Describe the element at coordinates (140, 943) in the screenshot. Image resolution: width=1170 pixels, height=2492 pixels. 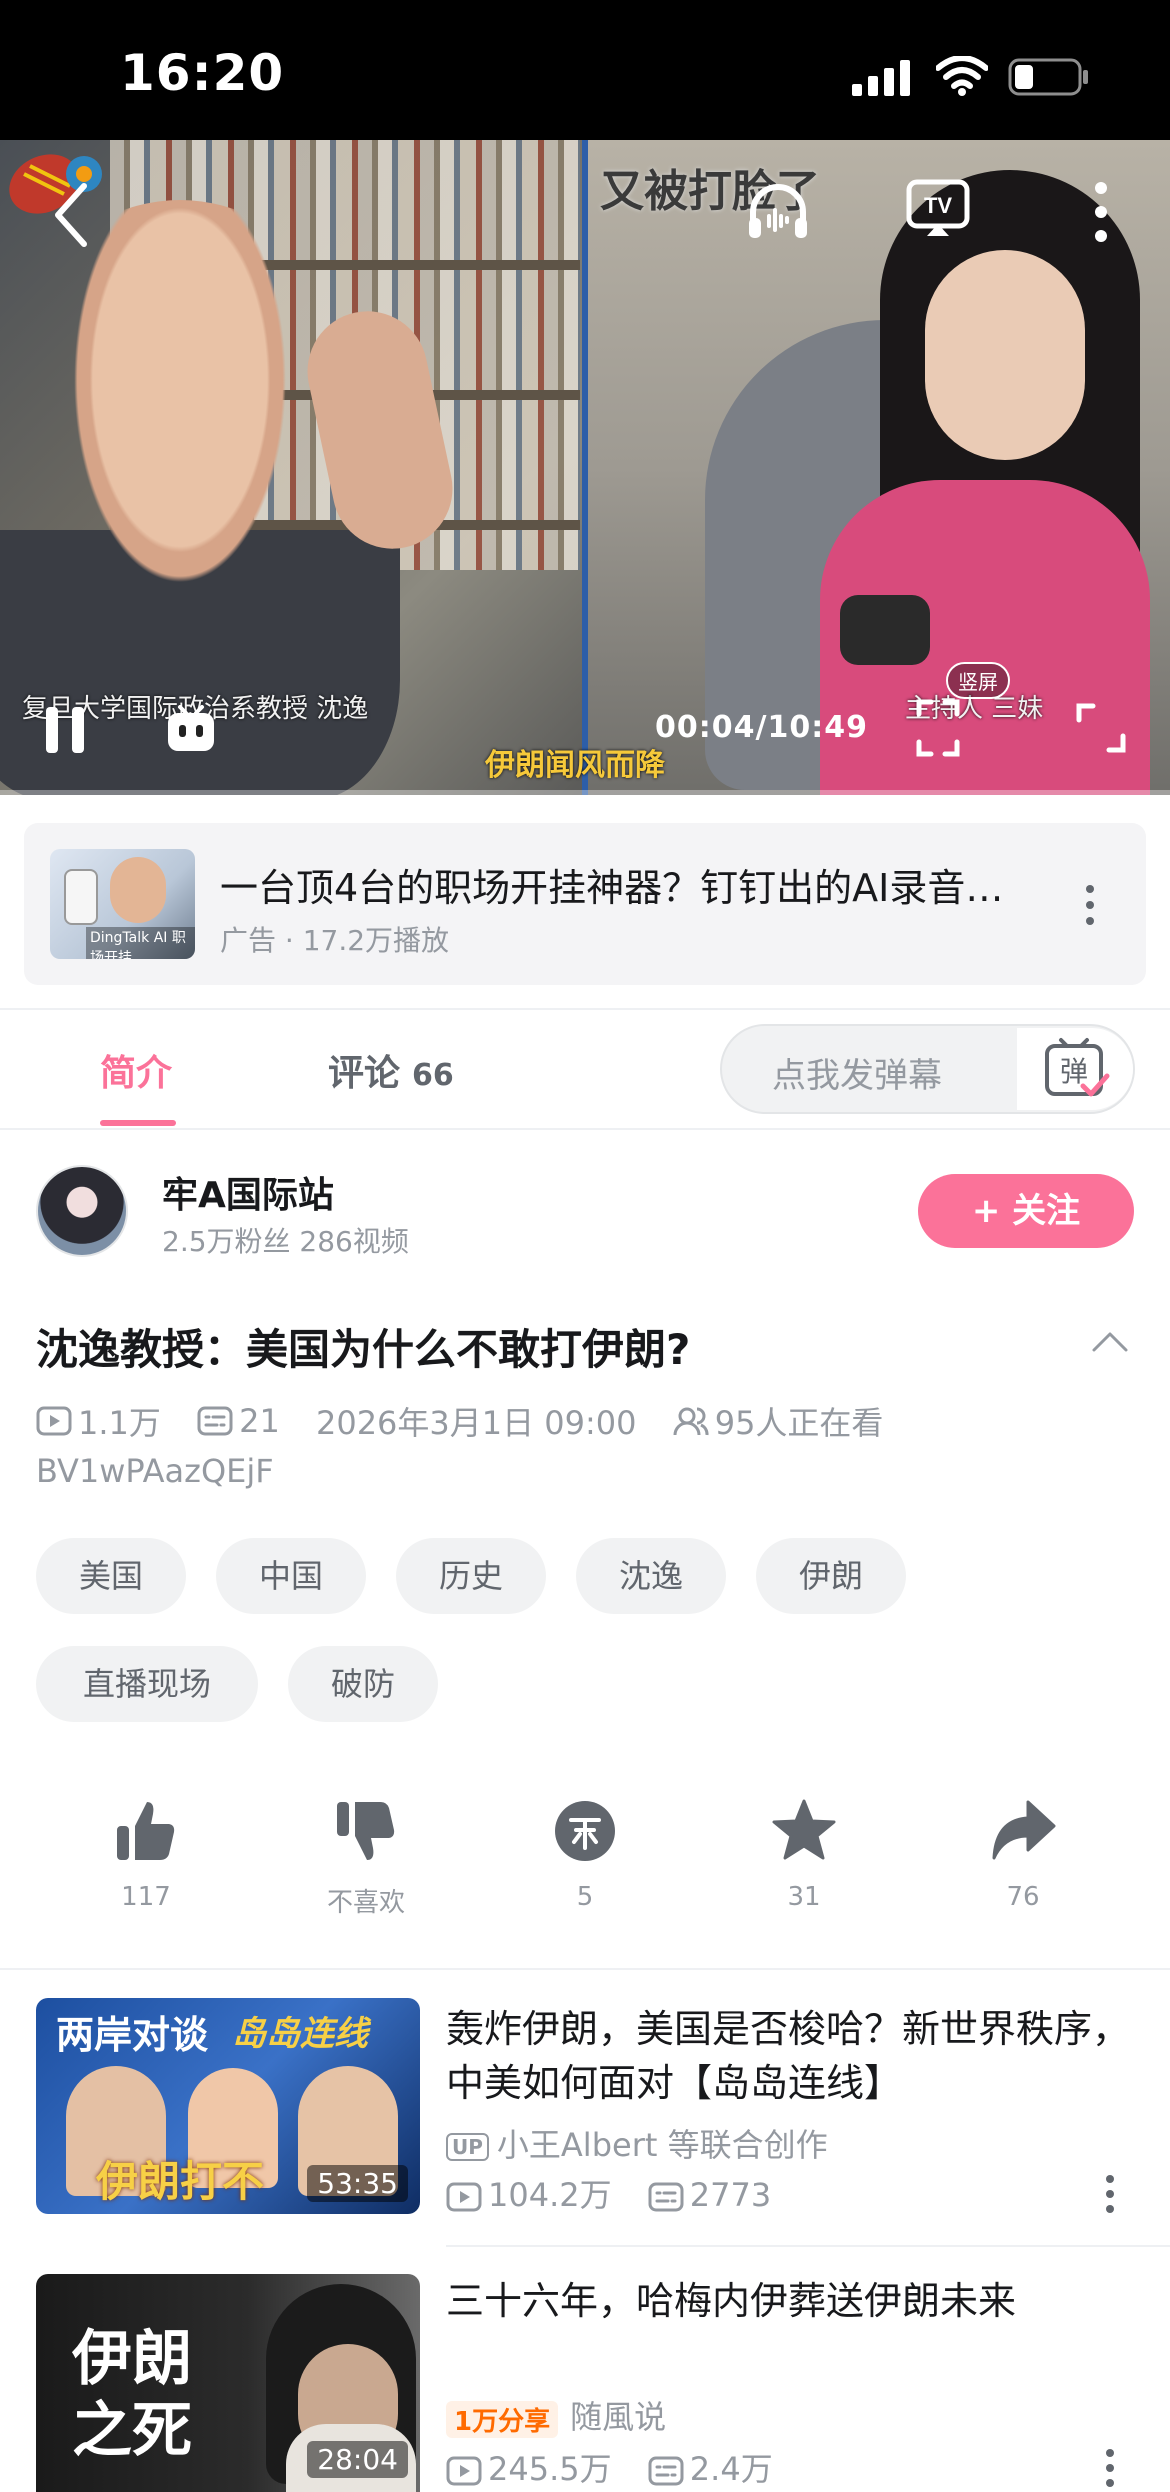
I see `ad-thumbnail-text: DingTalk AI 职场开挂` at that location.